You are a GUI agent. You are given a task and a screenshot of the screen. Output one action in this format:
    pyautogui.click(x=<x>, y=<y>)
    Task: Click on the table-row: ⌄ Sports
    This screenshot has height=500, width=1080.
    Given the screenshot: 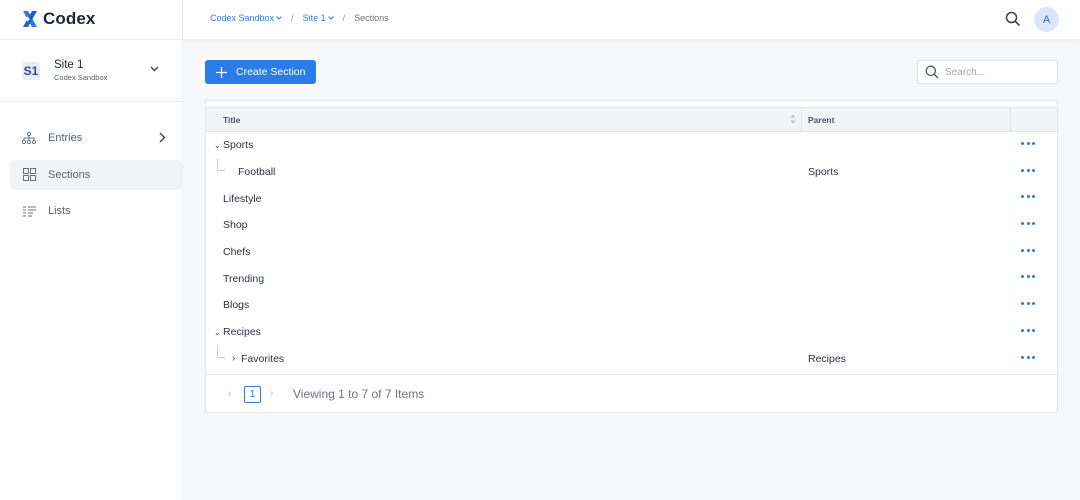 What is the action you would take?
    pyautogui.click(x=631, y=145)
    